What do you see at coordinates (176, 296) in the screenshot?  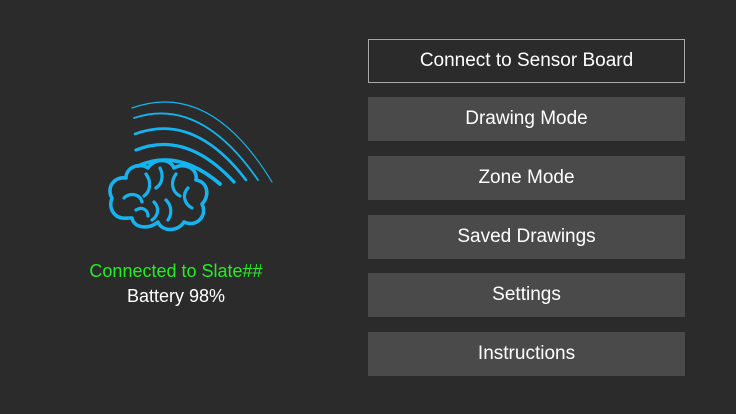 I see `battery-status: Battery 98%` at bounding box center [176, 296].